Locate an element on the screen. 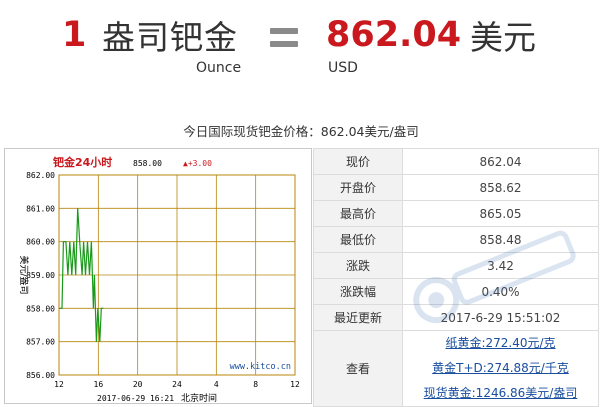  chart-change-label: ▲+3.00 is located at coordinates (197, 163).